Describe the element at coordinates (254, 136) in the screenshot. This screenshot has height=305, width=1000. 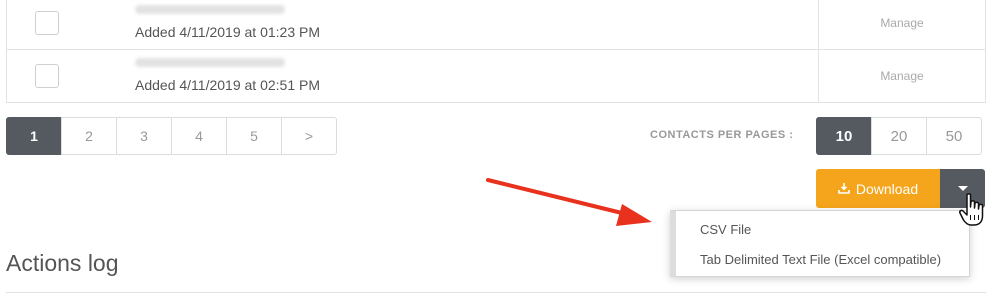
I see `page-5-button: 5` at that location.